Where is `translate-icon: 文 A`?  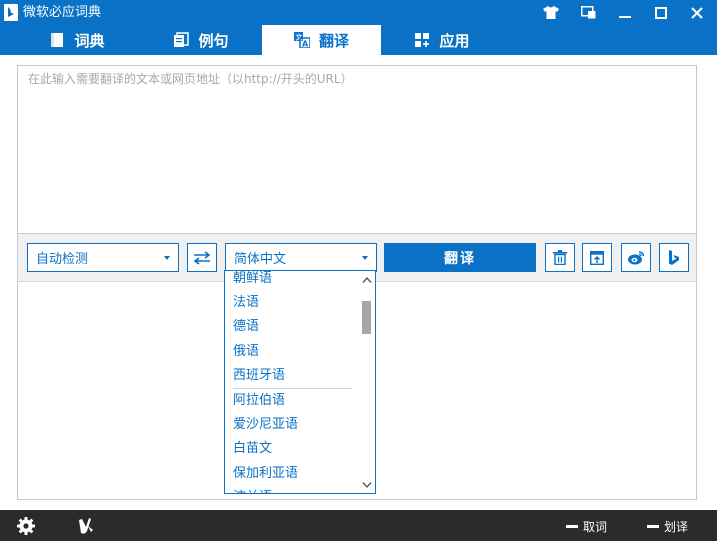
translate-icon: 文 A is located at coordinates (301, 40).